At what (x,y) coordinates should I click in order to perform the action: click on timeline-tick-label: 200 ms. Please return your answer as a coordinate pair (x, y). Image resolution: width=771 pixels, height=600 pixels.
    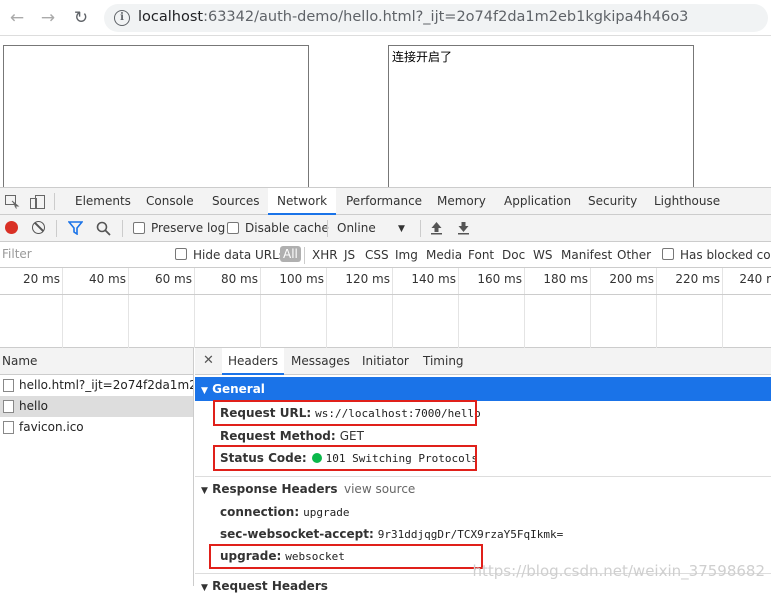
    Looking at the image, I should click on (631, 279).